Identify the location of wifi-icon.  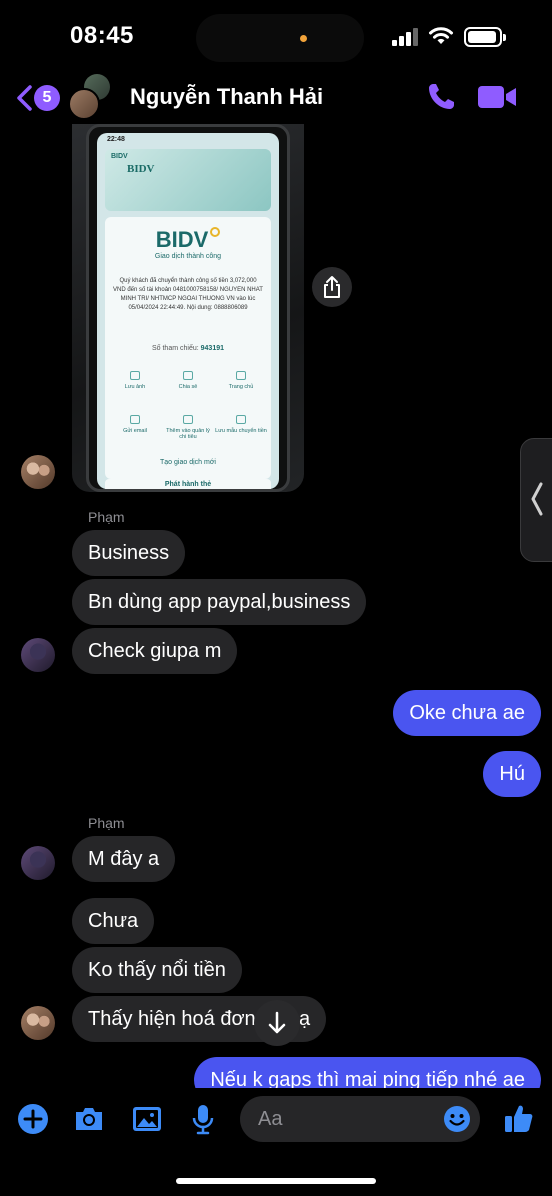
(441, 35).